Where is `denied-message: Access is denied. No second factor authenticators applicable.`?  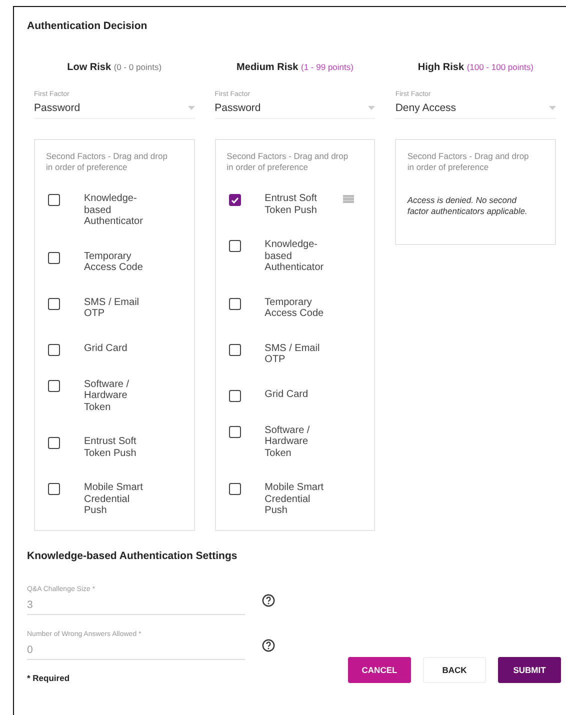 denied-message: Access is denied. No second factor authenticators applicable. is located at coordinates (467, 206).